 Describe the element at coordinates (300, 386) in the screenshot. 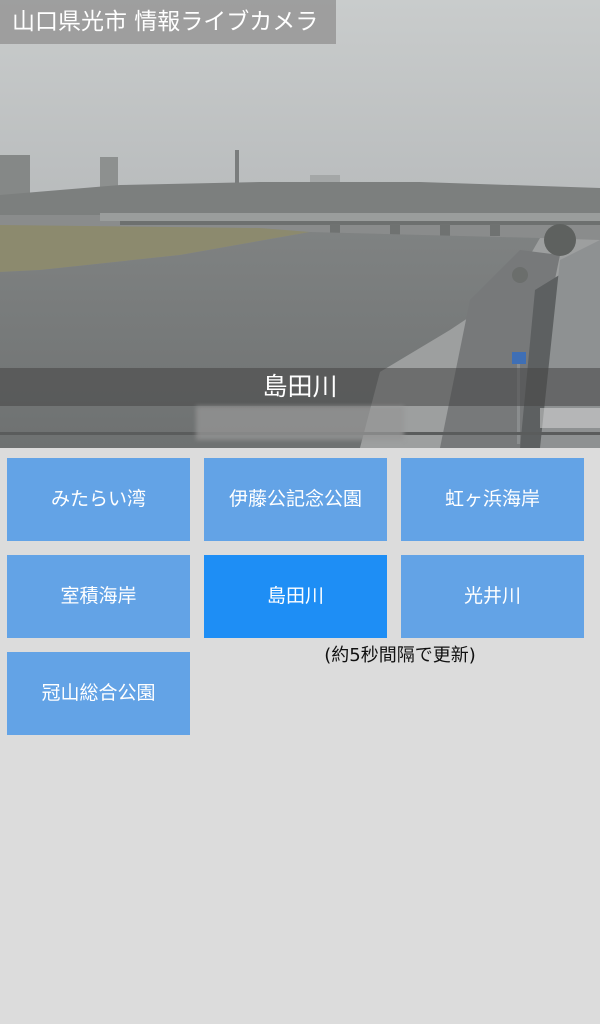

I see `camera-location-label: 島田川` at that location.